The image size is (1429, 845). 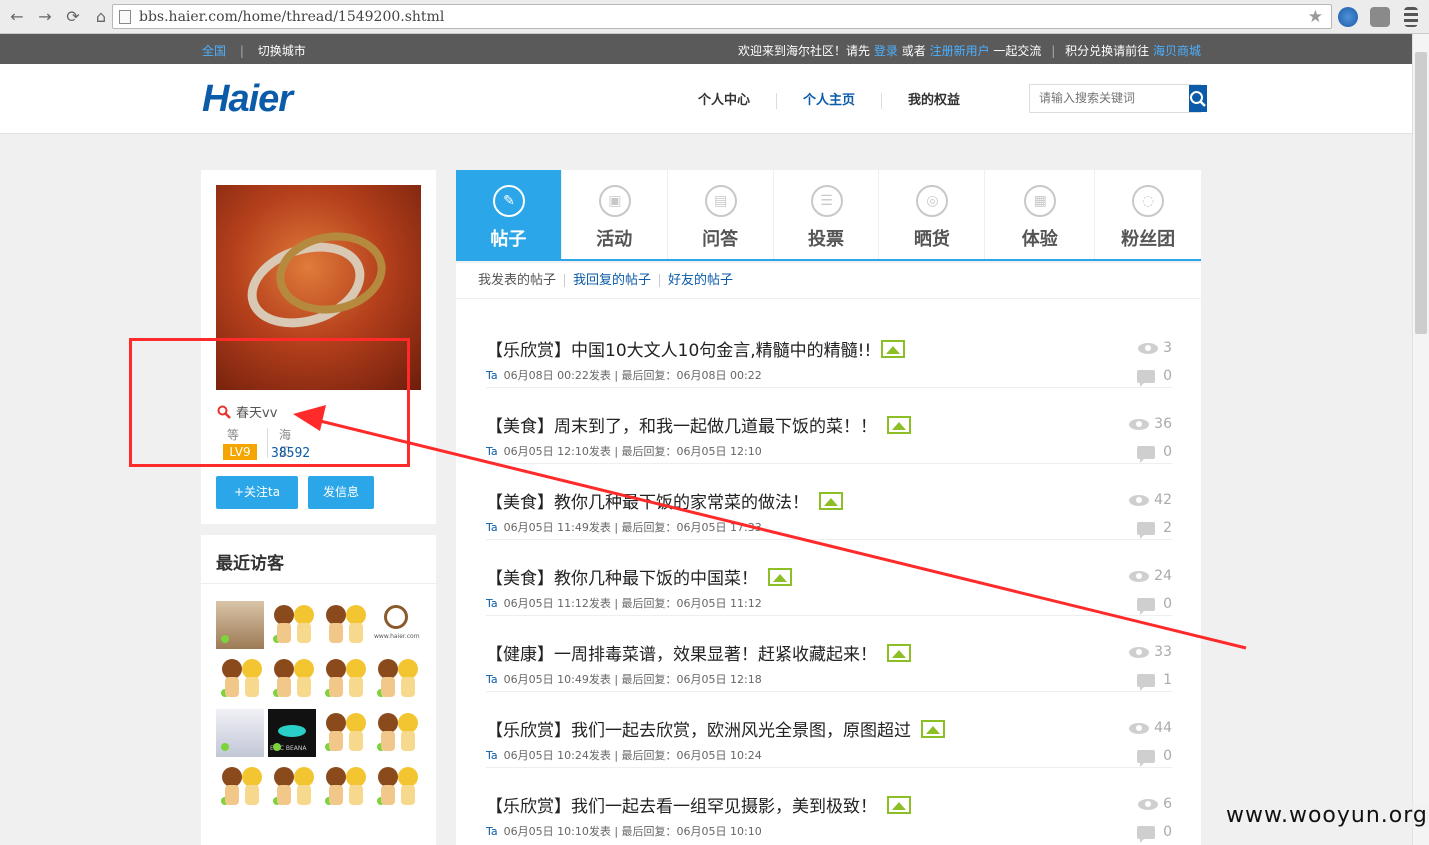 I want to click on haier-logo: Haier, so click(x=247, y=99).